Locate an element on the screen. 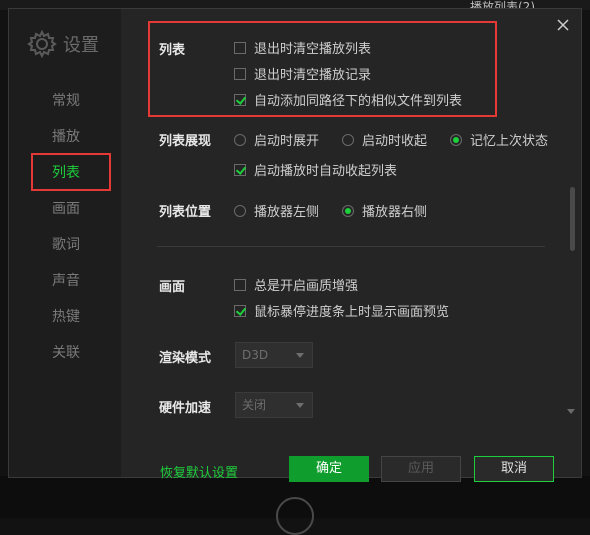 The width and height of the screenshot is (590, 535). render-mode-value: D3D is located at coordinates (255, 355).